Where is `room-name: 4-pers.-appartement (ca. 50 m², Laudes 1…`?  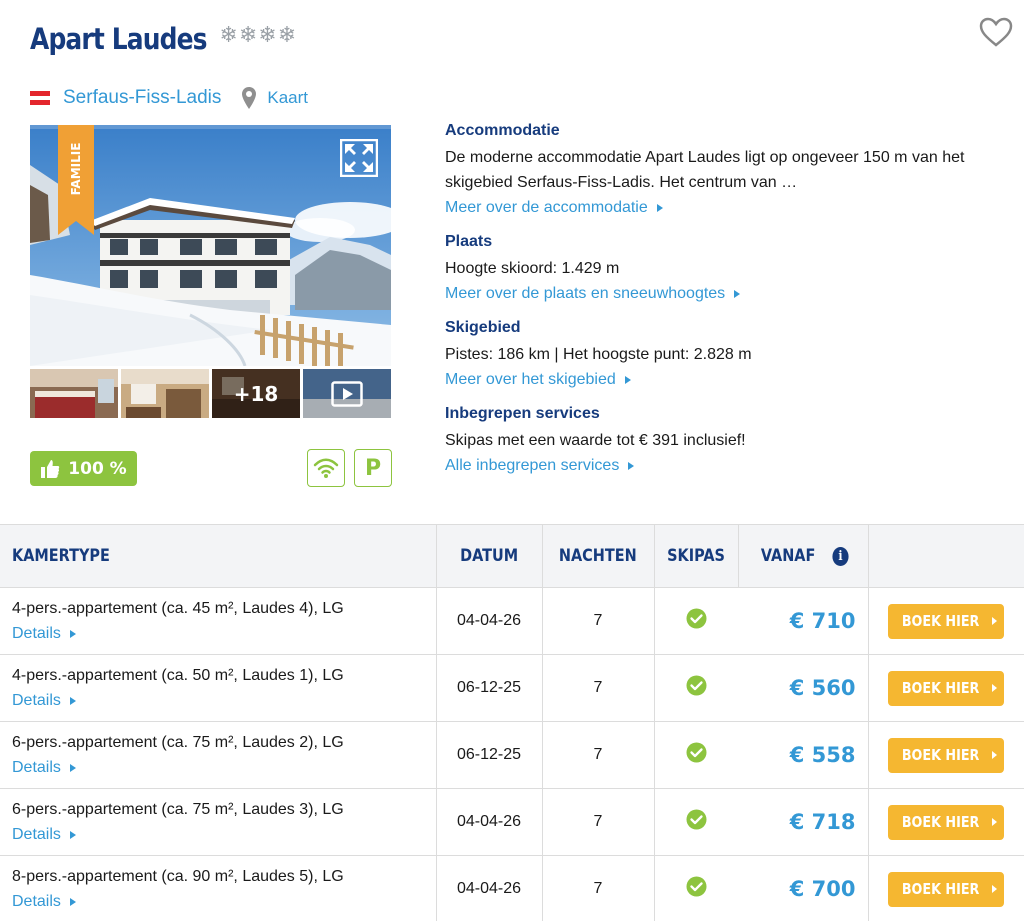 room-name: 4-pers.-appartement (ca. 50 m², Laudes 1… is located at coordinates (178, 675).